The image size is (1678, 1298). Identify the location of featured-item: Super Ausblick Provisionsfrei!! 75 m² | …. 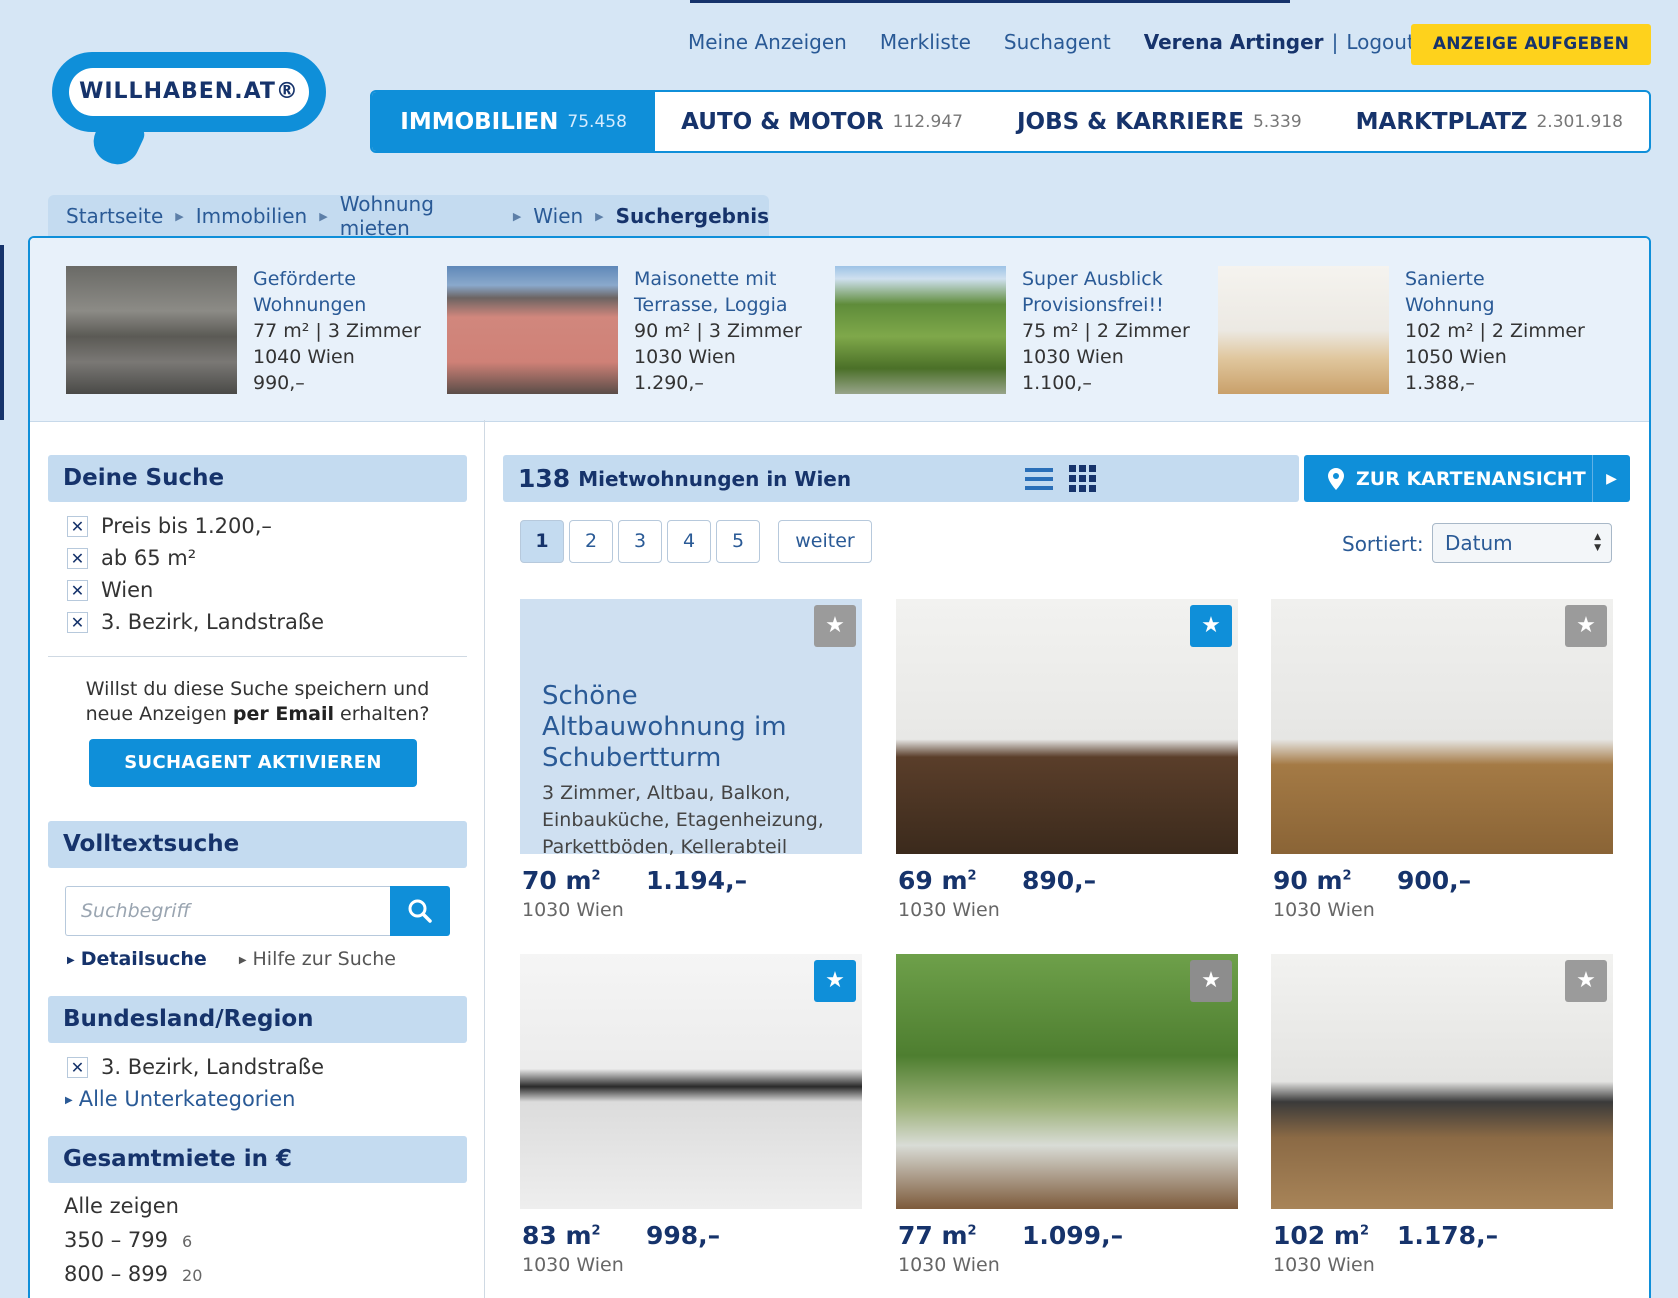
(1012, 331).